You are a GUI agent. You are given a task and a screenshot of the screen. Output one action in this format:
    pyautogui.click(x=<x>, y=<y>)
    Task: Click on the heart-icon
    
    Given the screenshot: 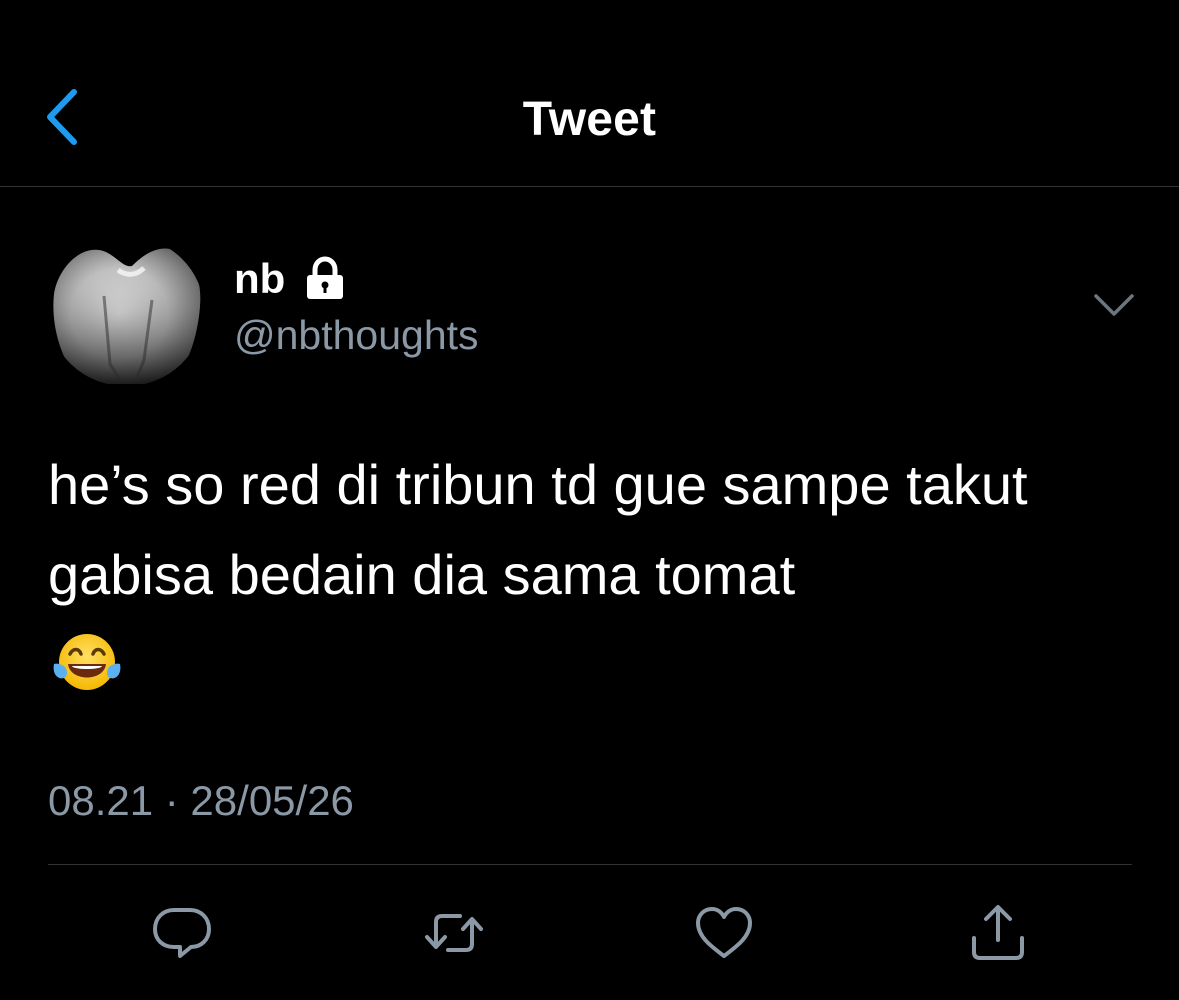 What is the action you would take?
    pyautogui.click(x=724, y=932)
    